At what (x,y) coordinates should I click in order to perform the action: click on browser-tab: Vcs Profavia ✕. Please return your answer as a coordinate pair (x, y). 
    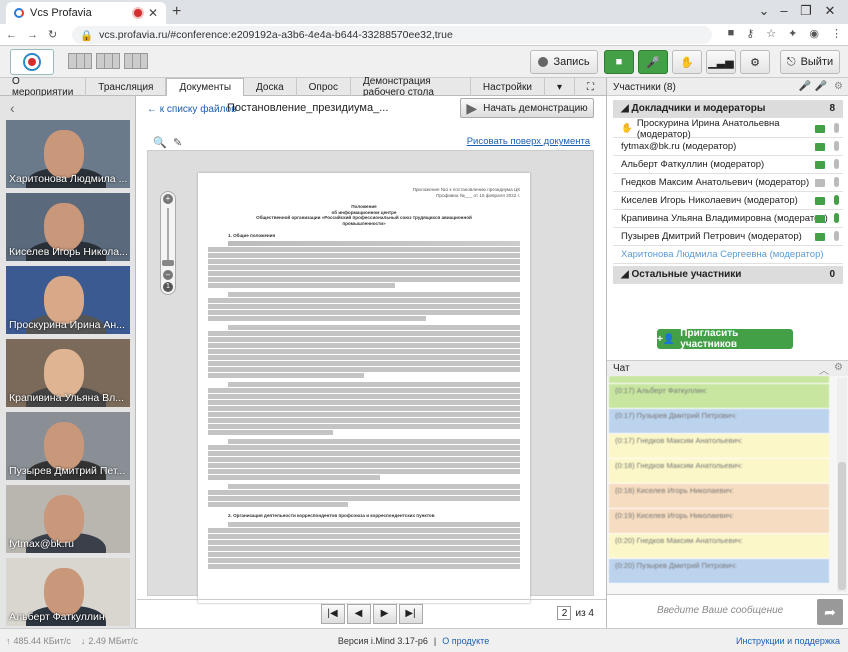
    Looking at the image, I should click on (86, 13).